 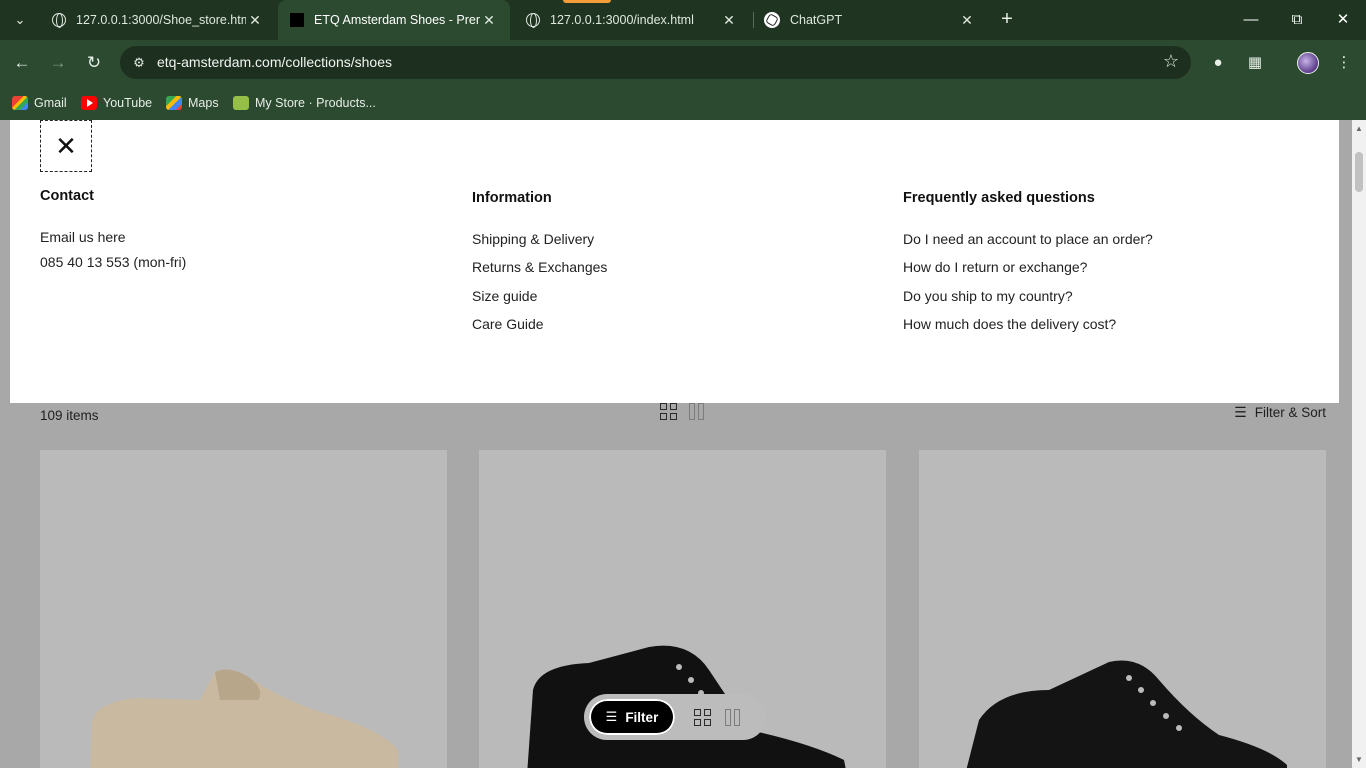 What do you see at coordinates (1344, 63) in the screenshot?
I see `kebab-menu-icon: ⋮` at bounding box center [1344, 63].